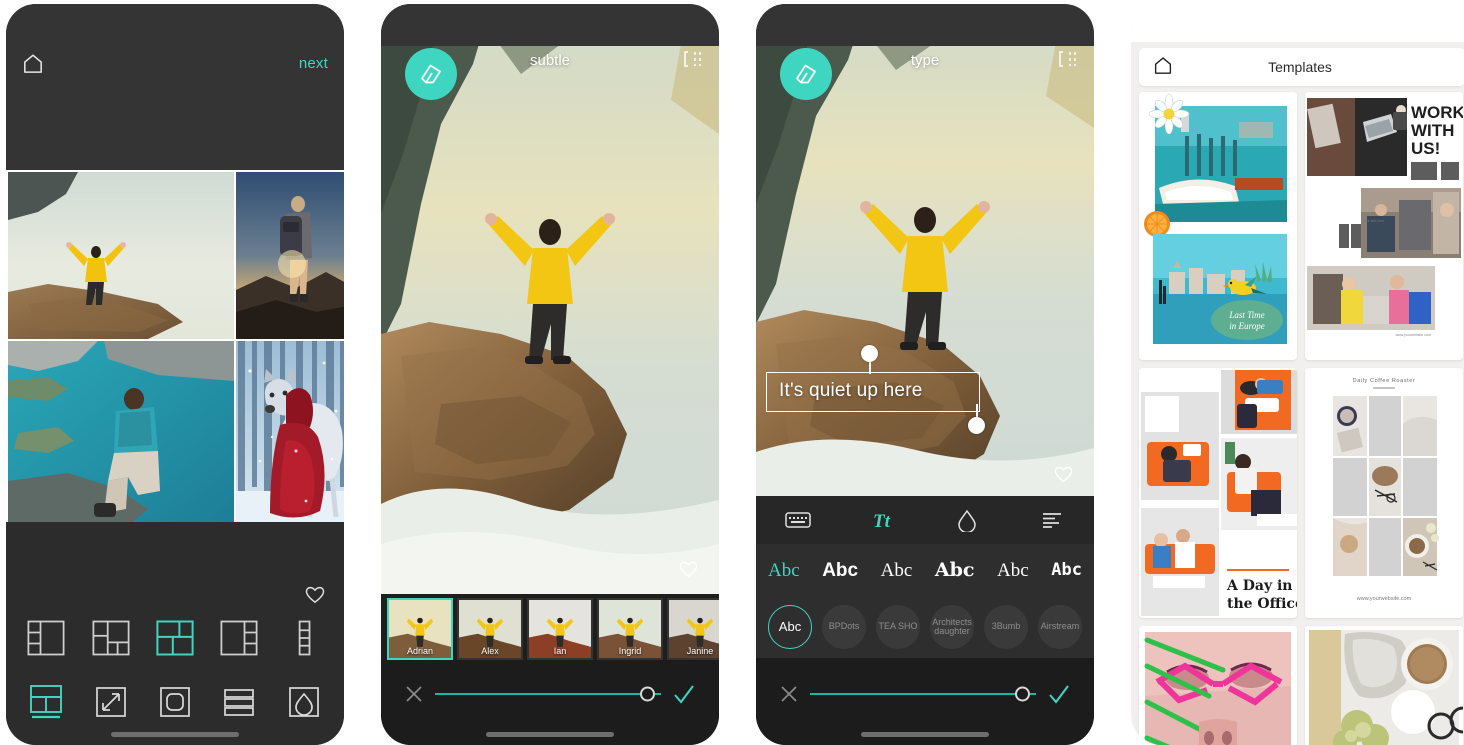 The width and height of the screenshot is (1464, 745). Describe the element at coordinates (1384, 493) in the screenshot. I see `template-card-daily-coffee: Daily Coffee Roaster www.yourwebsite.com` at that location.